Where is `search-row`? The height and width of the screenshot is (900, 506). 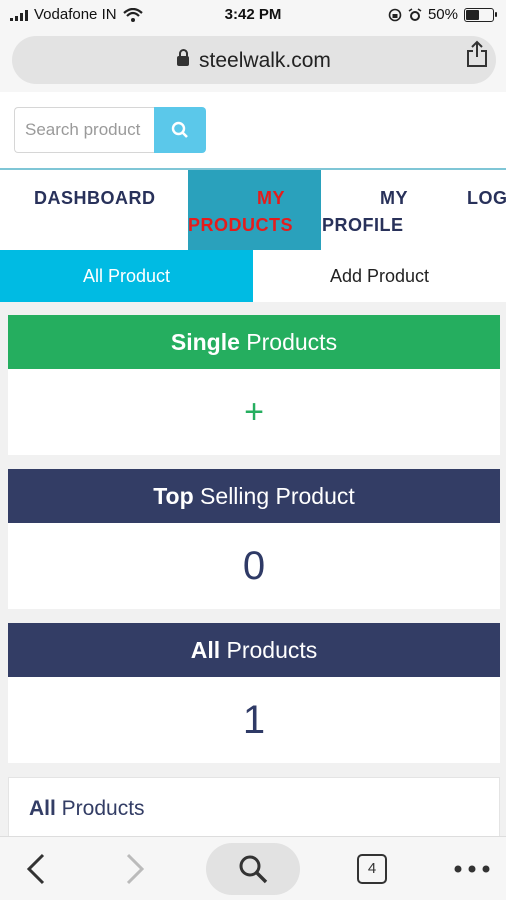
search-row is located at coordinates (253, 130).